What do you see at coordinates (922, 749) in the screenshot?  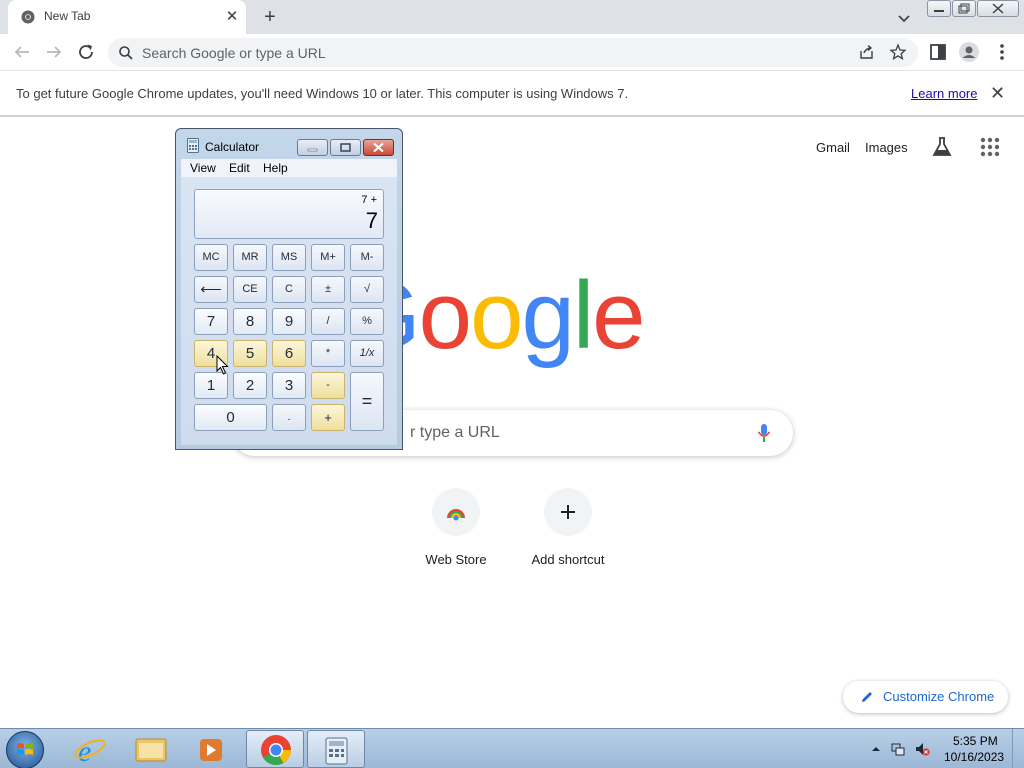 I see `volume-muted-icon` at bounding box center [922, 749].